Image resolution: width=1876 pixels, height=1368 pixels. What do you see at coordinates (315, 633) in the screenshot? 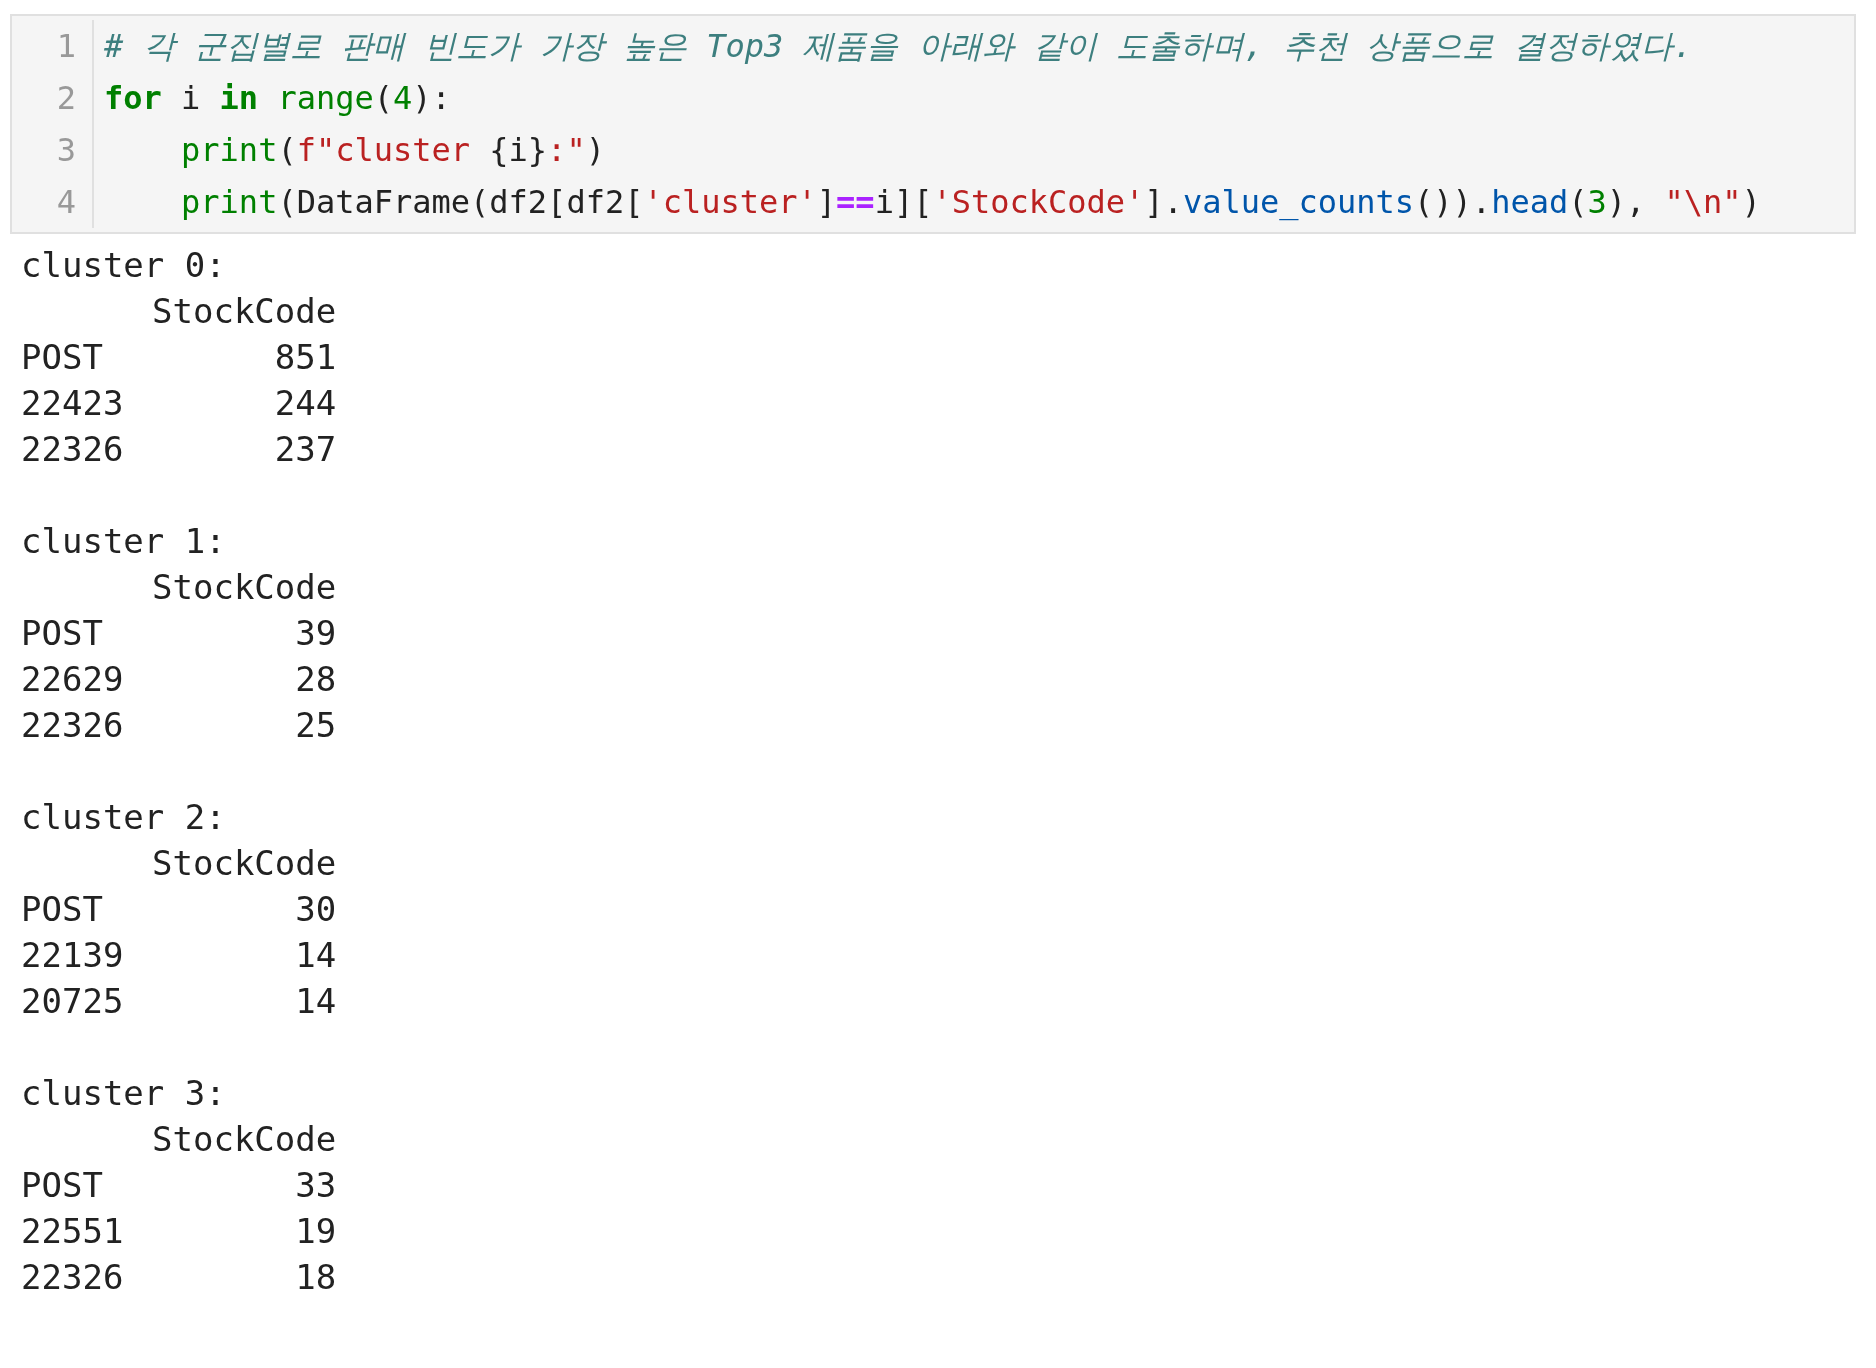
I see `value-text: 39` at bounding box center [315, 633].